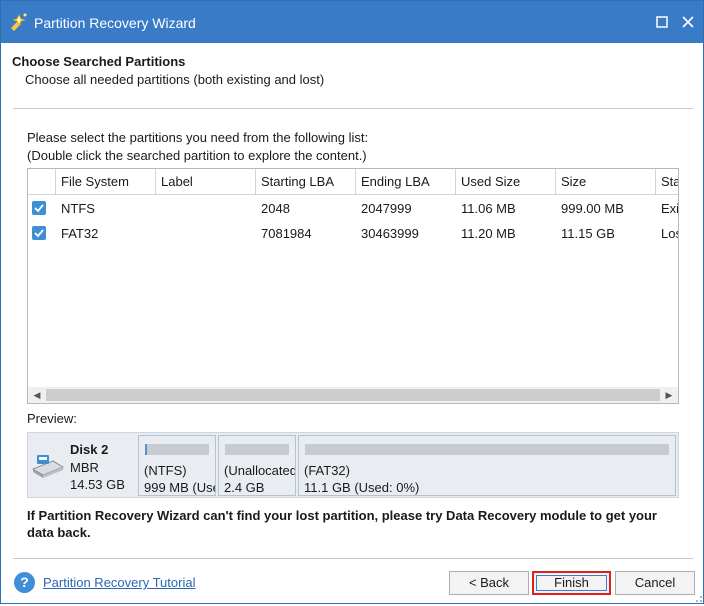 The height and width of the screenshot is (606, 704). Describe the element at coordinates (97, 484) in the screenshot. I see `disk-size: 14.53 GB` at that location.